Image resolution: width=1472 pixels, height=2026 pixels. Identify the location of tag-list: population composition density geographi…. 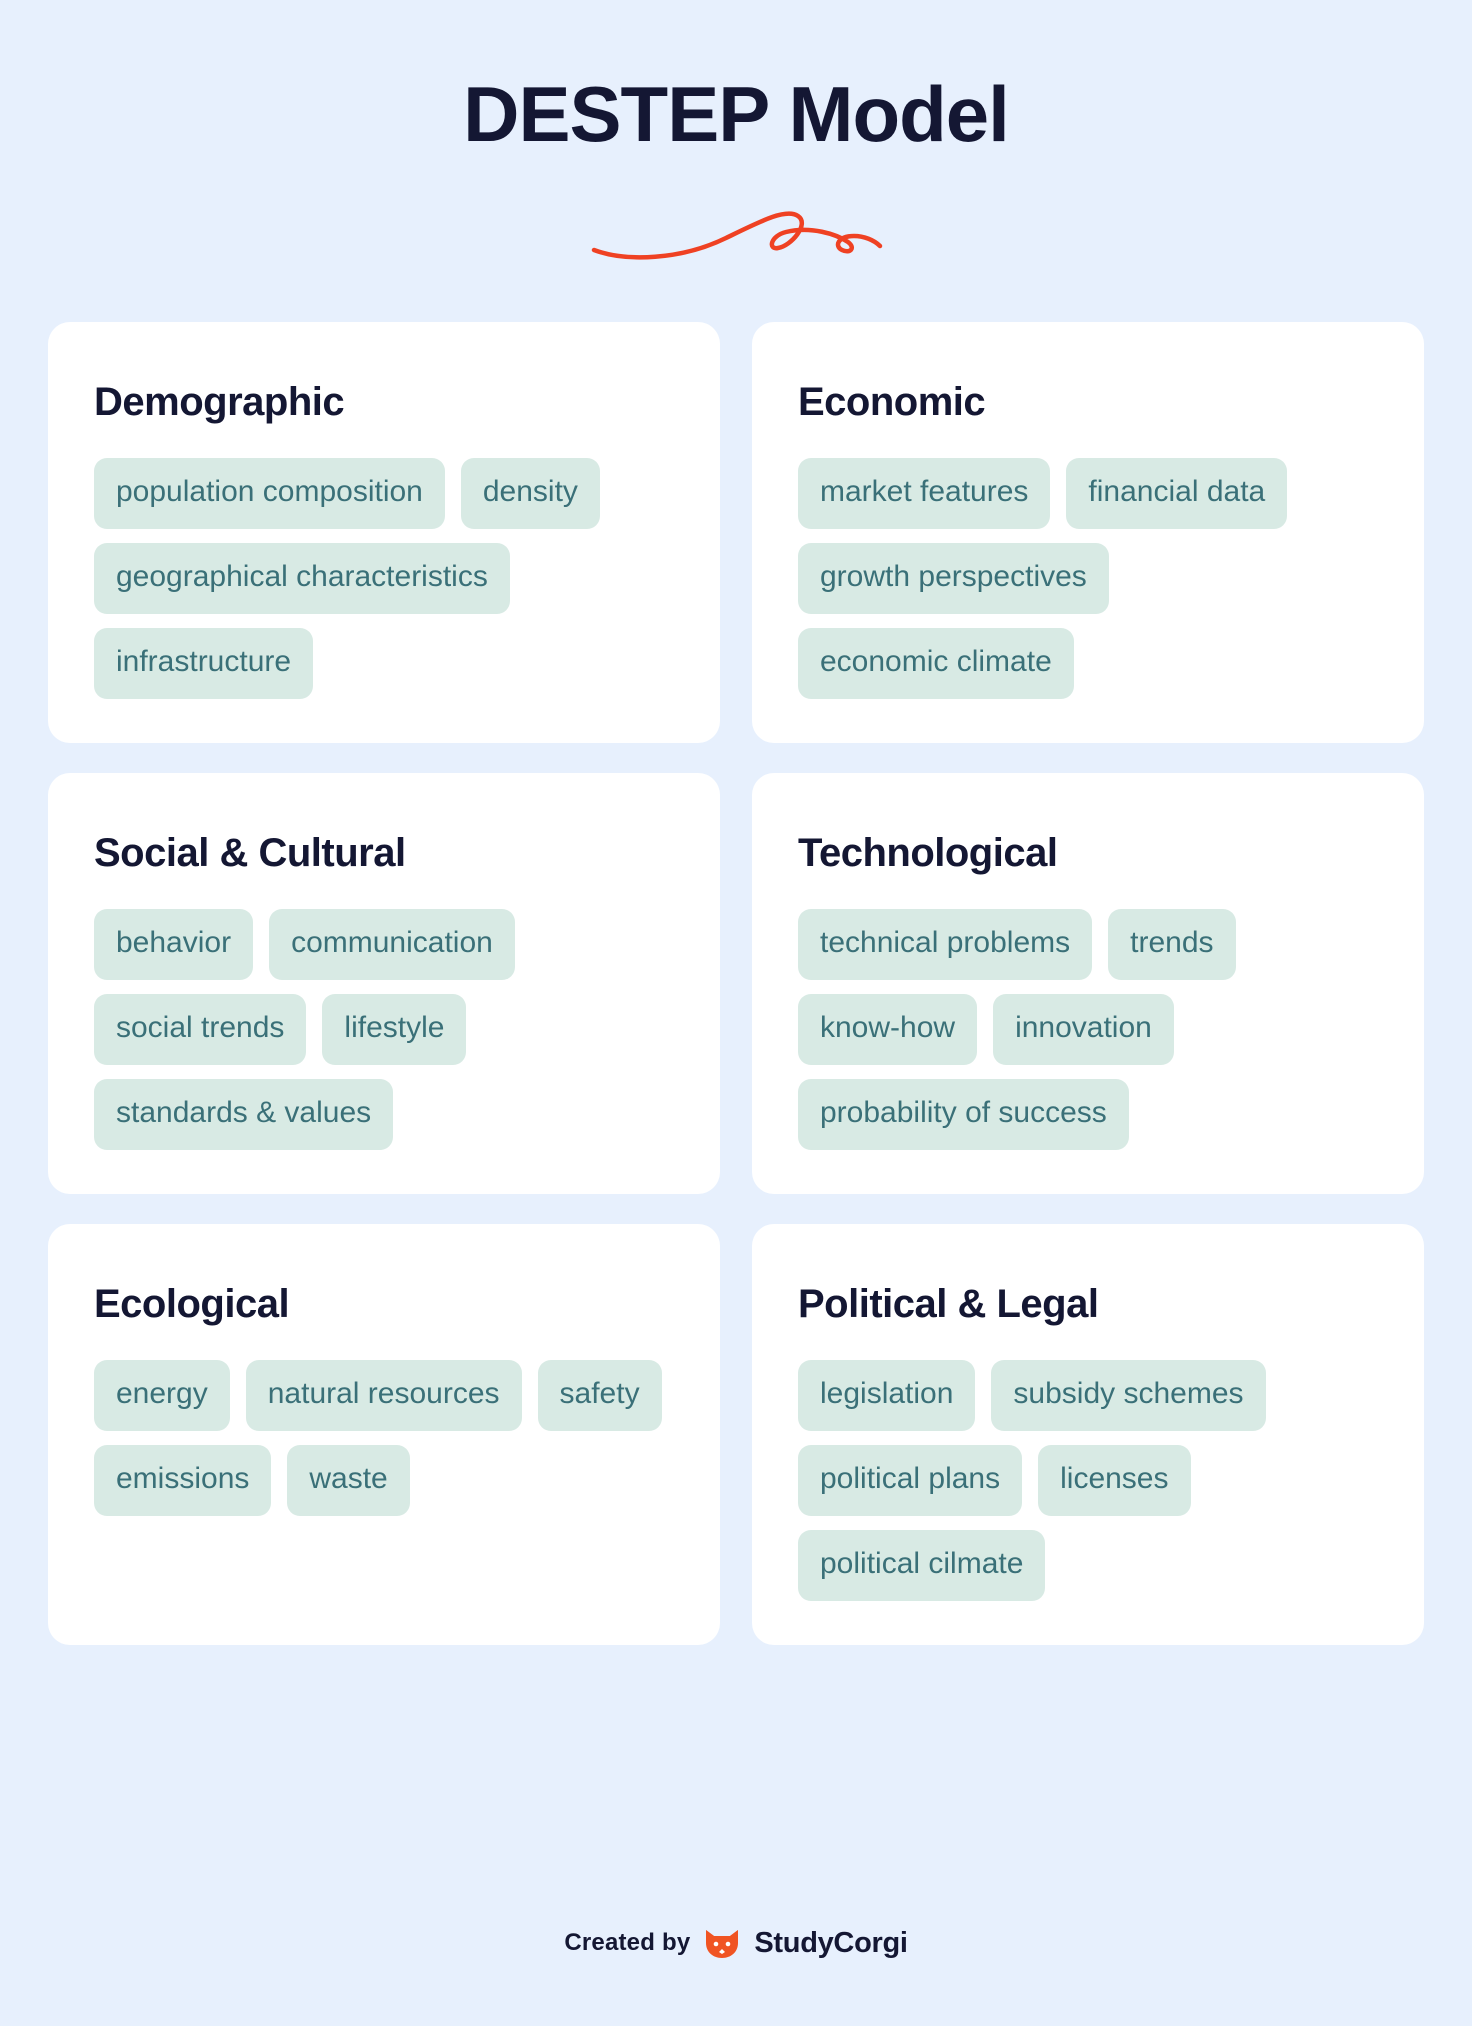
(384, 578).